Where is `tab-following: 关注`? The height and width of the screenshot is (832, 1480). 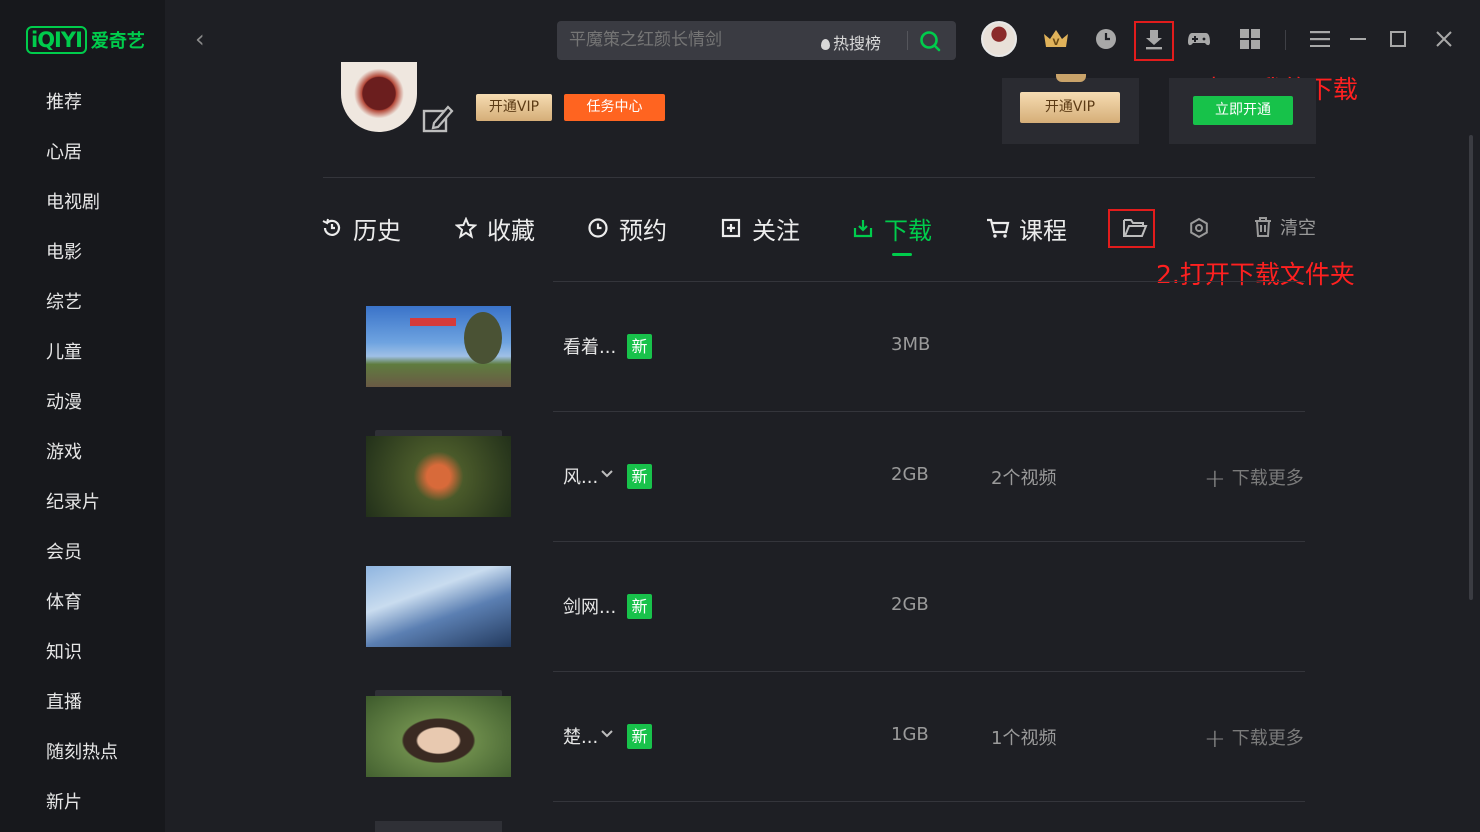
tab-following: 关注 is located at coordinates (759, 228).